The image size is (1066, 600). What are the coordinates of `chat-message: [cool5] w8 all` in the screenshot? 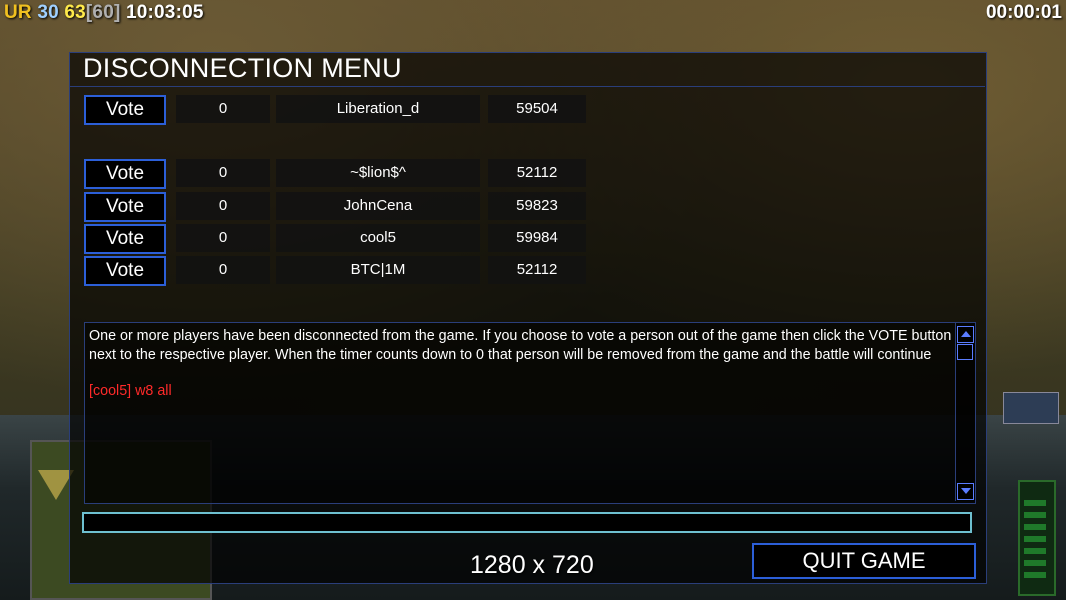 It's located at (130, 391).